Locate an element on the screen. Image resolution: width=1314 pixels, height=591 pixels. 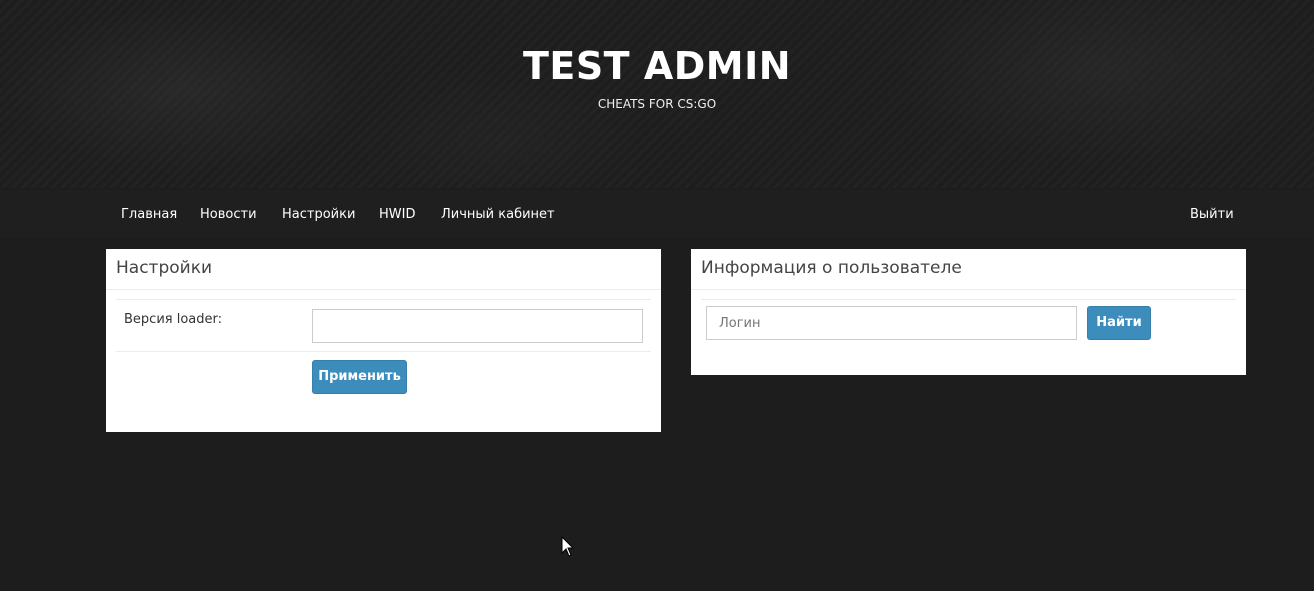
site-title: TEST ADMIN is located at coordinates (657, 66).